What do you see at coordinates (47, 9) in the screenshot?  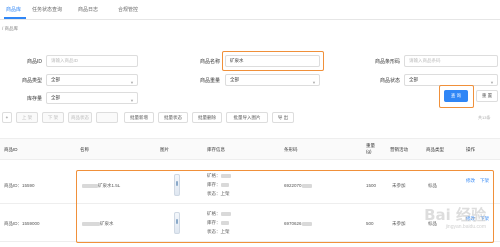 I see `tab-task-status: 任务状态查询` at bounding box center [47, 9].